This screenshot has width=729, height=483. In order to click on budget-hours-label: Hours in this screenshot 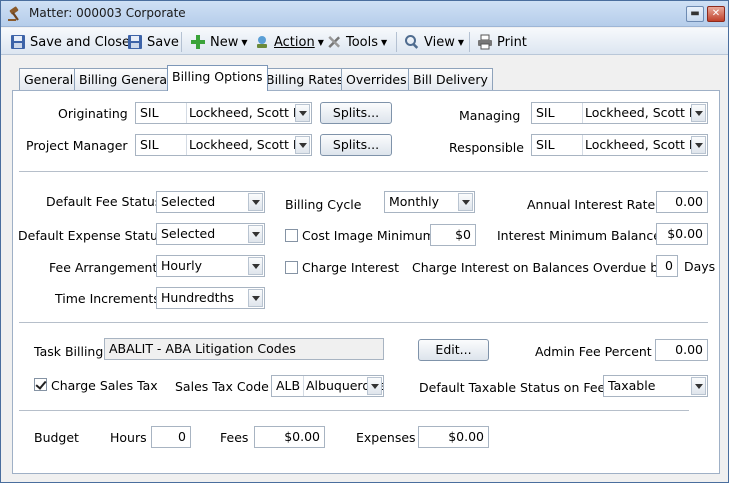, I will do `click(128, 437)`.